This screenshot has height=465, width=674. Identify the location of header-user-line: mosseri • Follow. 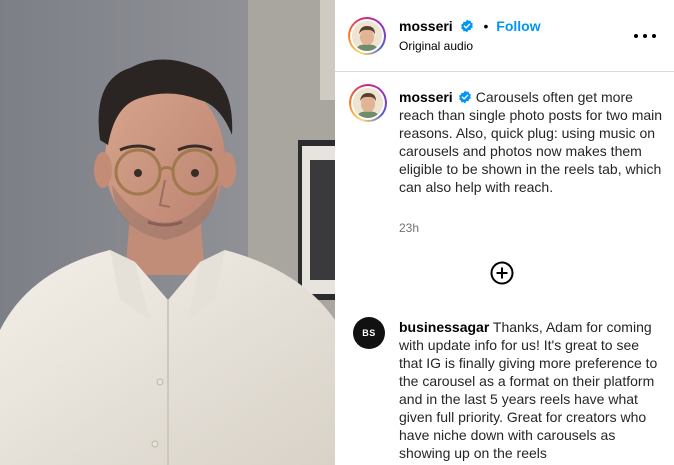
(470, 26).